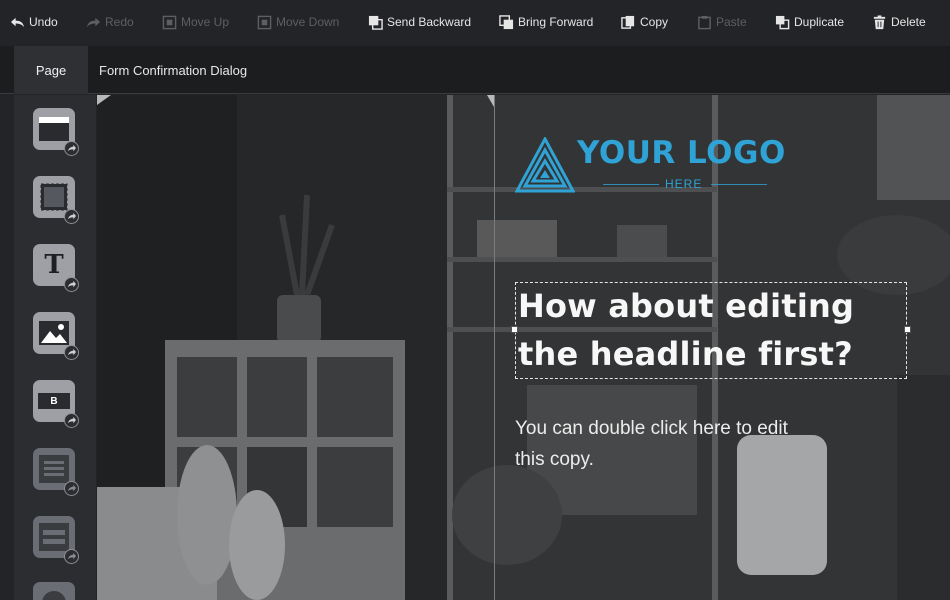 The image size is (950, 600). I want to click on sidebar-item-button: B, so click(56, 404).